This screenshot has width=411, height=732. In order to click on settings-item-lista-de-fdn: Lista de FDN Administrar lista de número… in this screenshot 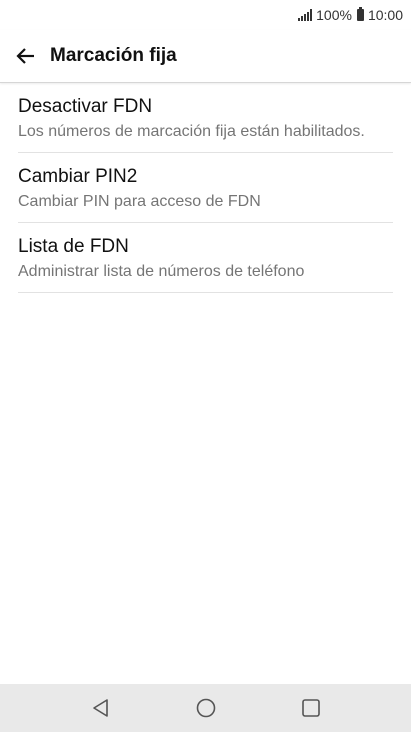, I will do `click(205, 258)`.